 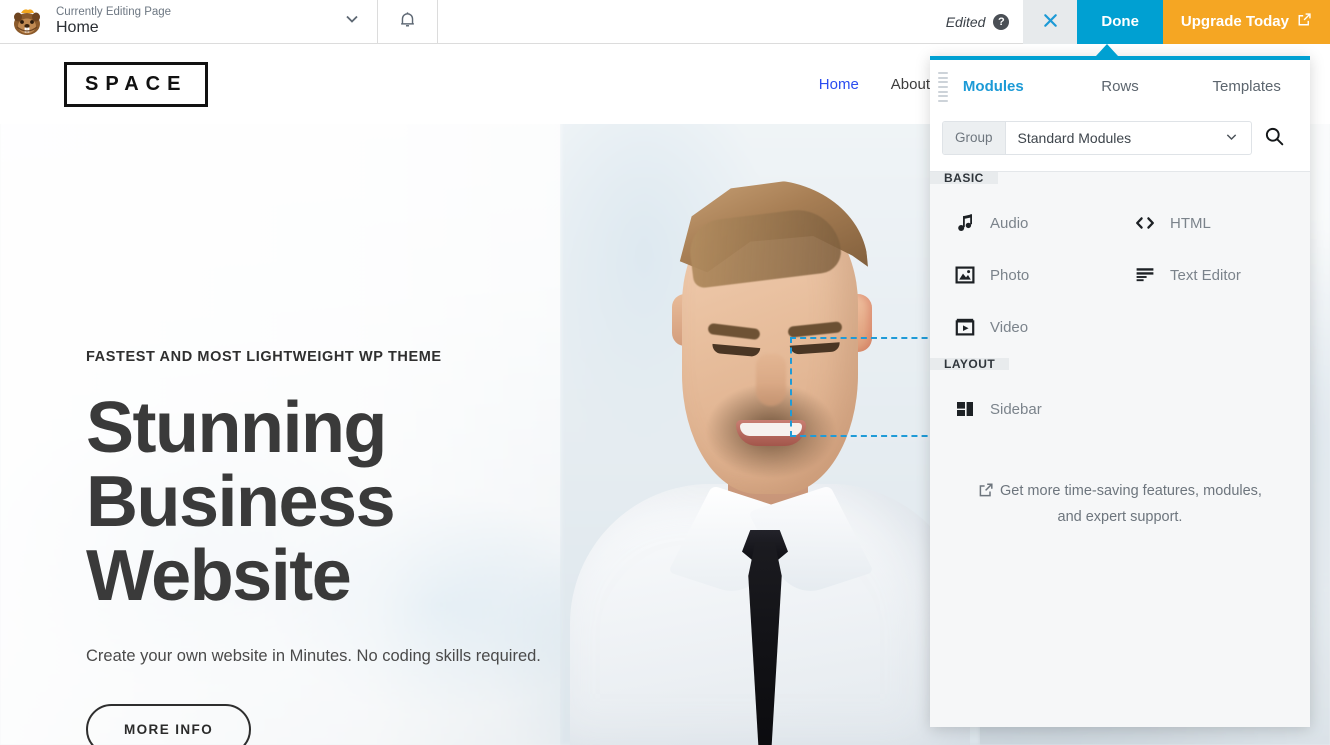 What do you see at coordinates (1234, 21) in the screenshot?
I see `upgrade-label: Upgrade Today` at bounding box center [1234, 21].